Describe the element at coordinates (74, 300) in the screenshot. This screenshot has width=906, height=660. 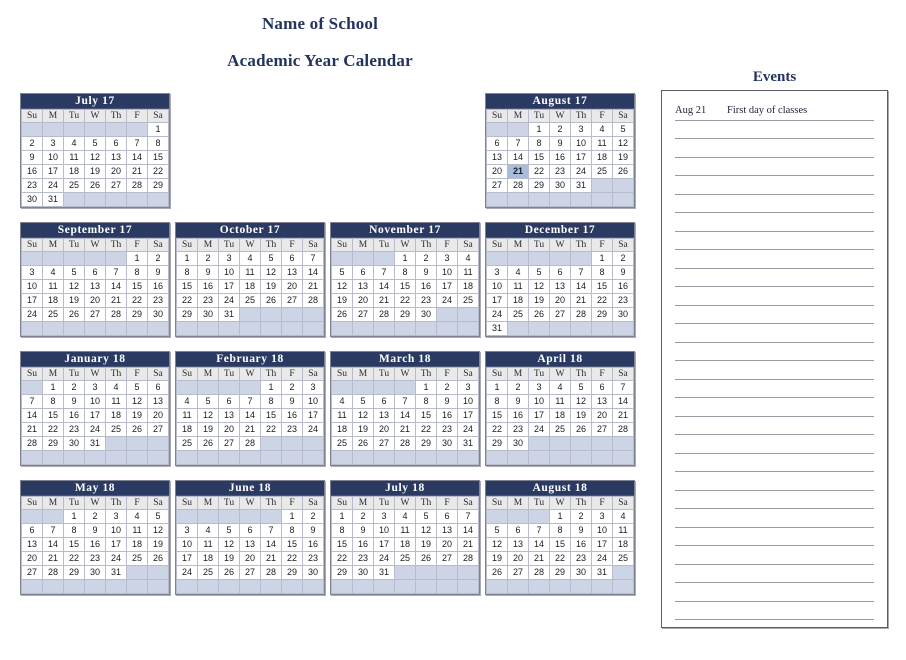
I see `day-cell: 19` at that location.